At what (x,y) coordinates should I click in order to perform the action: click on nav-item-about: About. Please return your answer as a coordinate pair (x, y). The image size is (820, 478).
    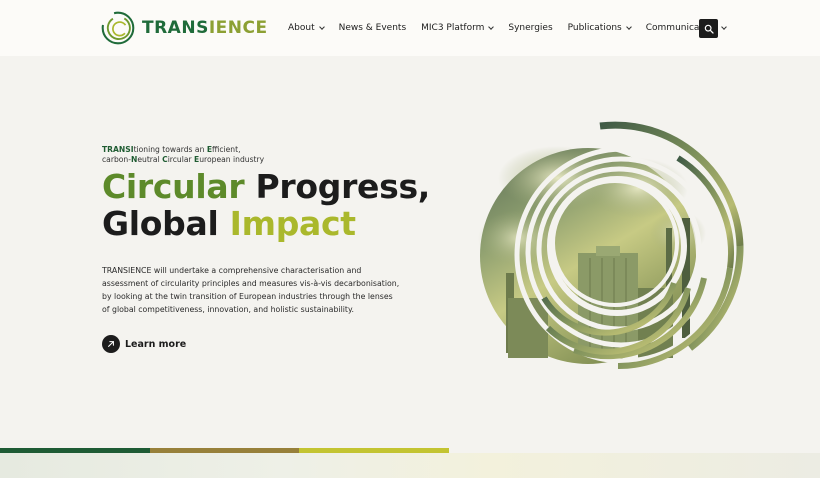
    Looking at the image, I should click on (306, 28).